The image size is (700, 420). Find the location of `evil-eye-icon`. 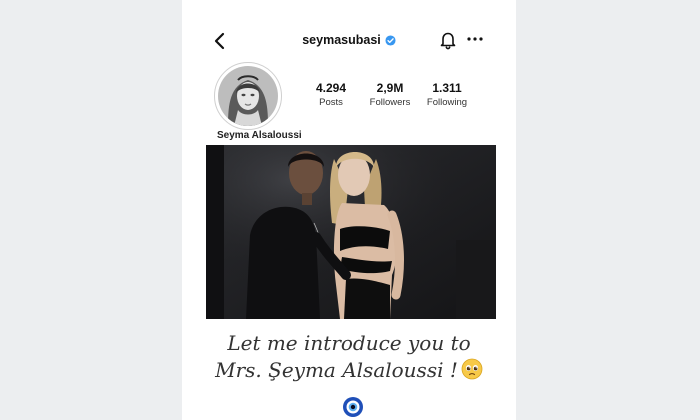

evil-eye-icon is located at coordinates (353, 407).